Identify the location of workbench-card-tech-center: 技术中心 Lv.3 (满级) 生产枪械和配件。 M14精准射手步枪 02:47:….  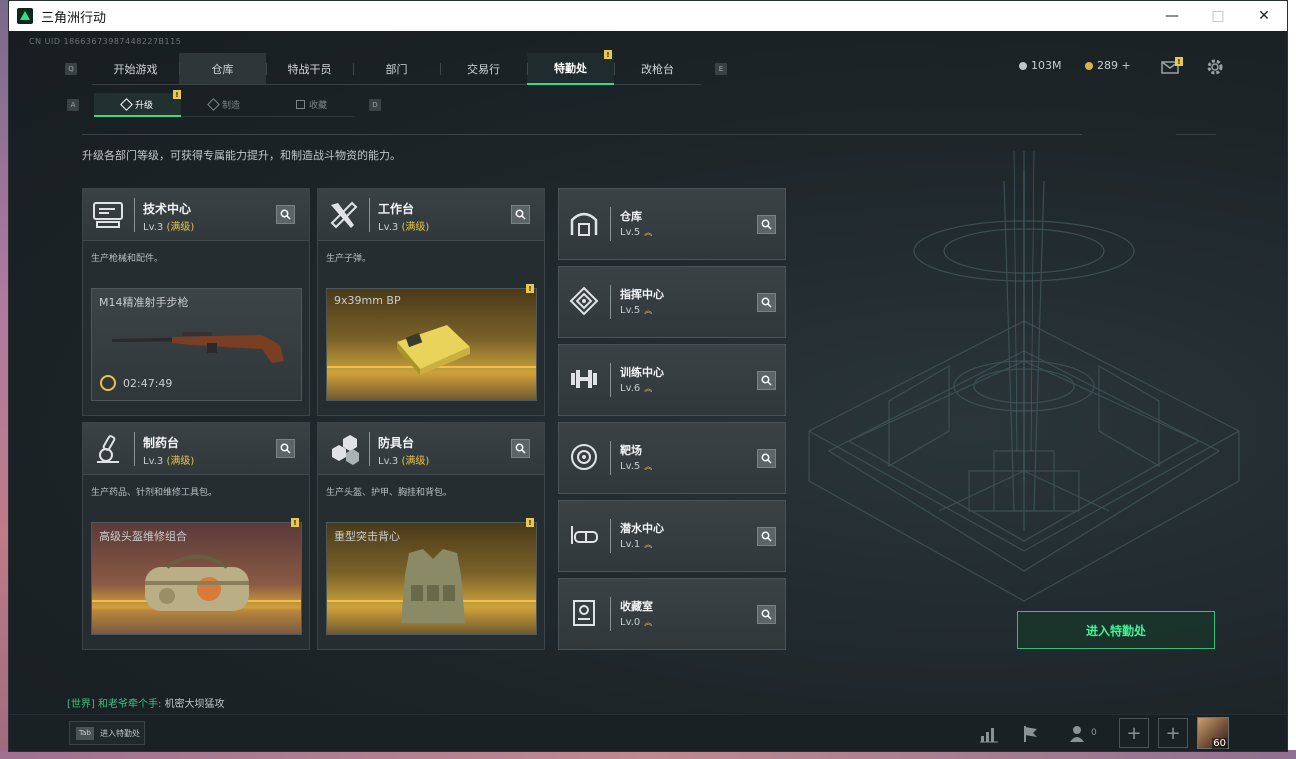
(196, 302).